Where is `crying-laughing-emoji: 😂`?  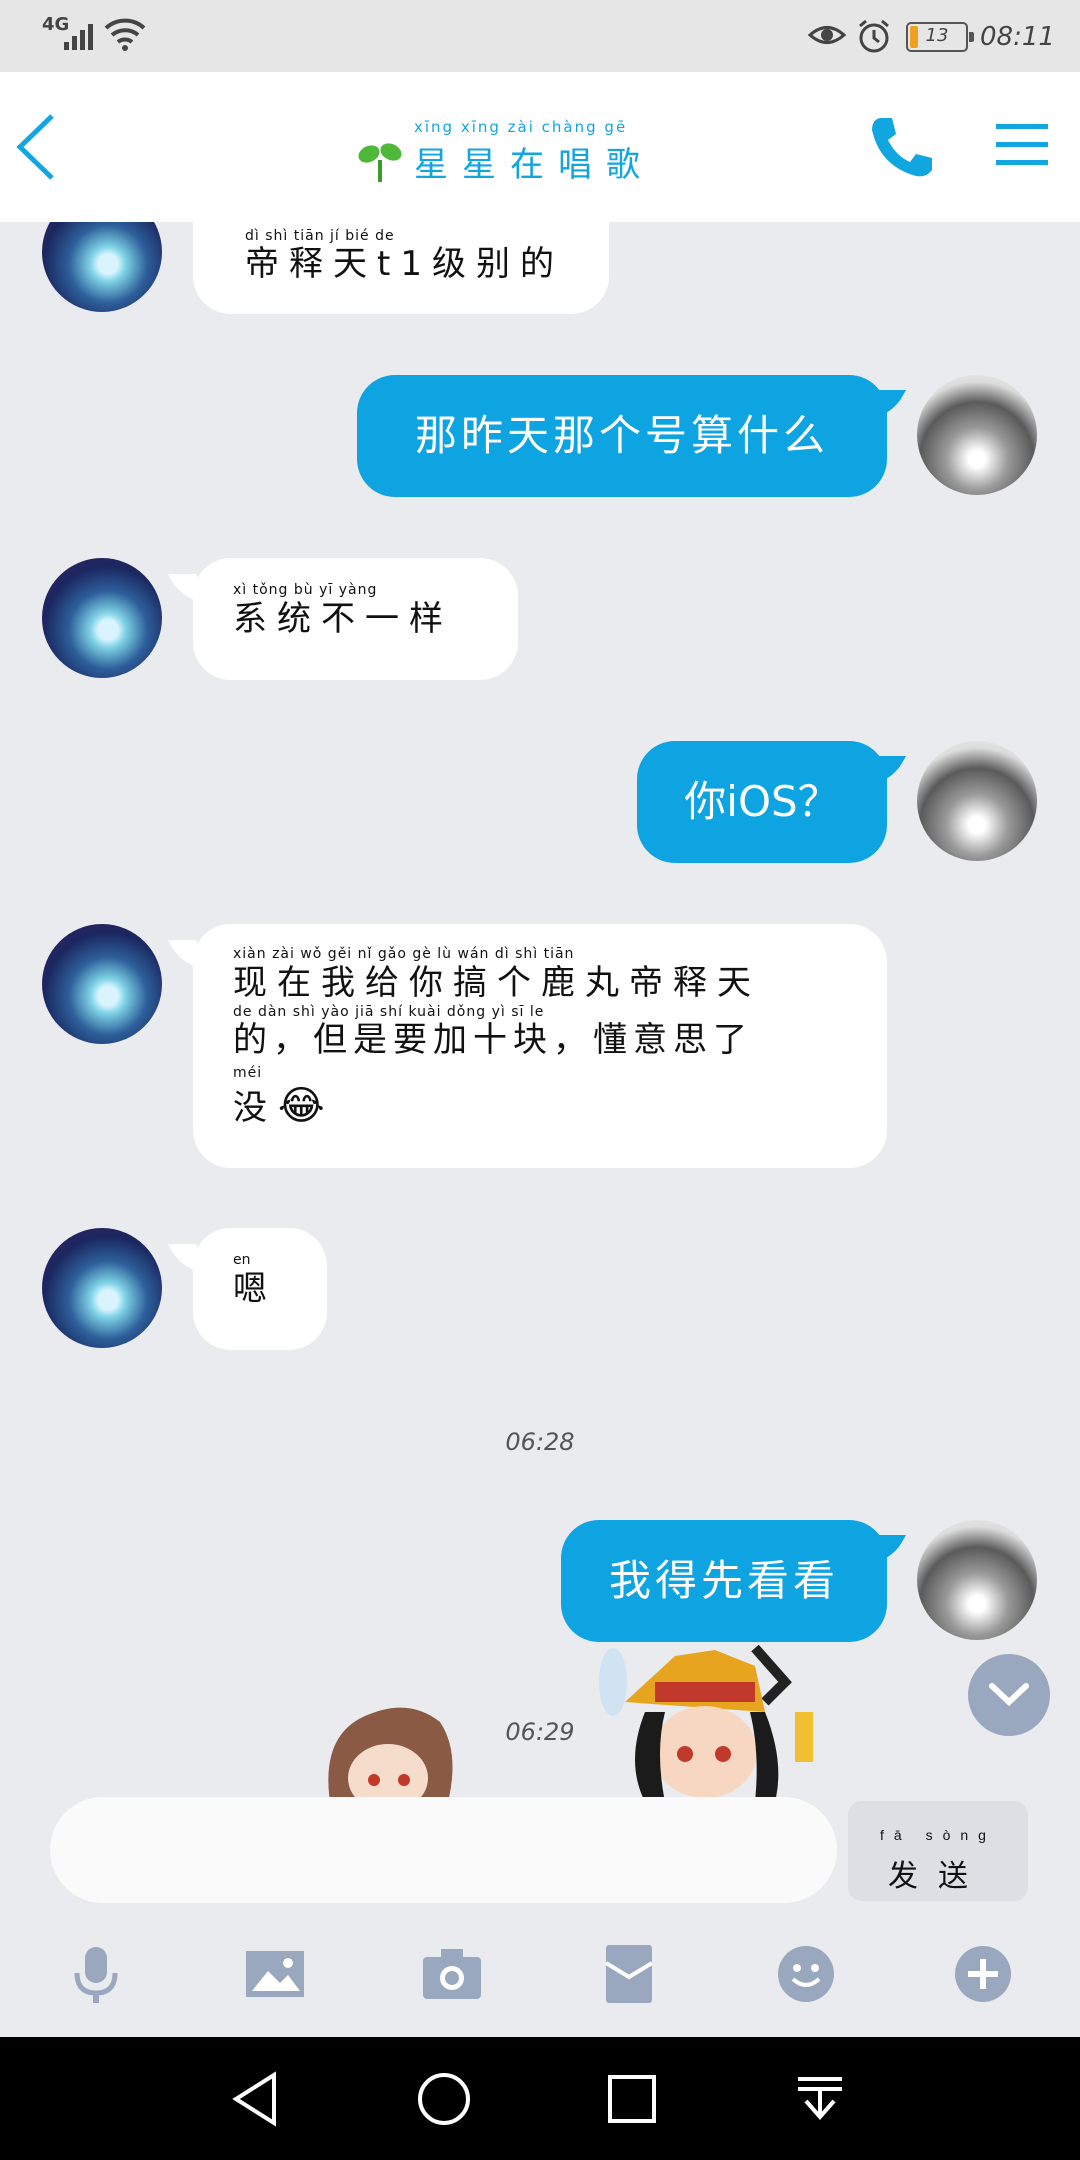
crying-laughing-emoji: 😂 is located at coordinates (301, 1105).